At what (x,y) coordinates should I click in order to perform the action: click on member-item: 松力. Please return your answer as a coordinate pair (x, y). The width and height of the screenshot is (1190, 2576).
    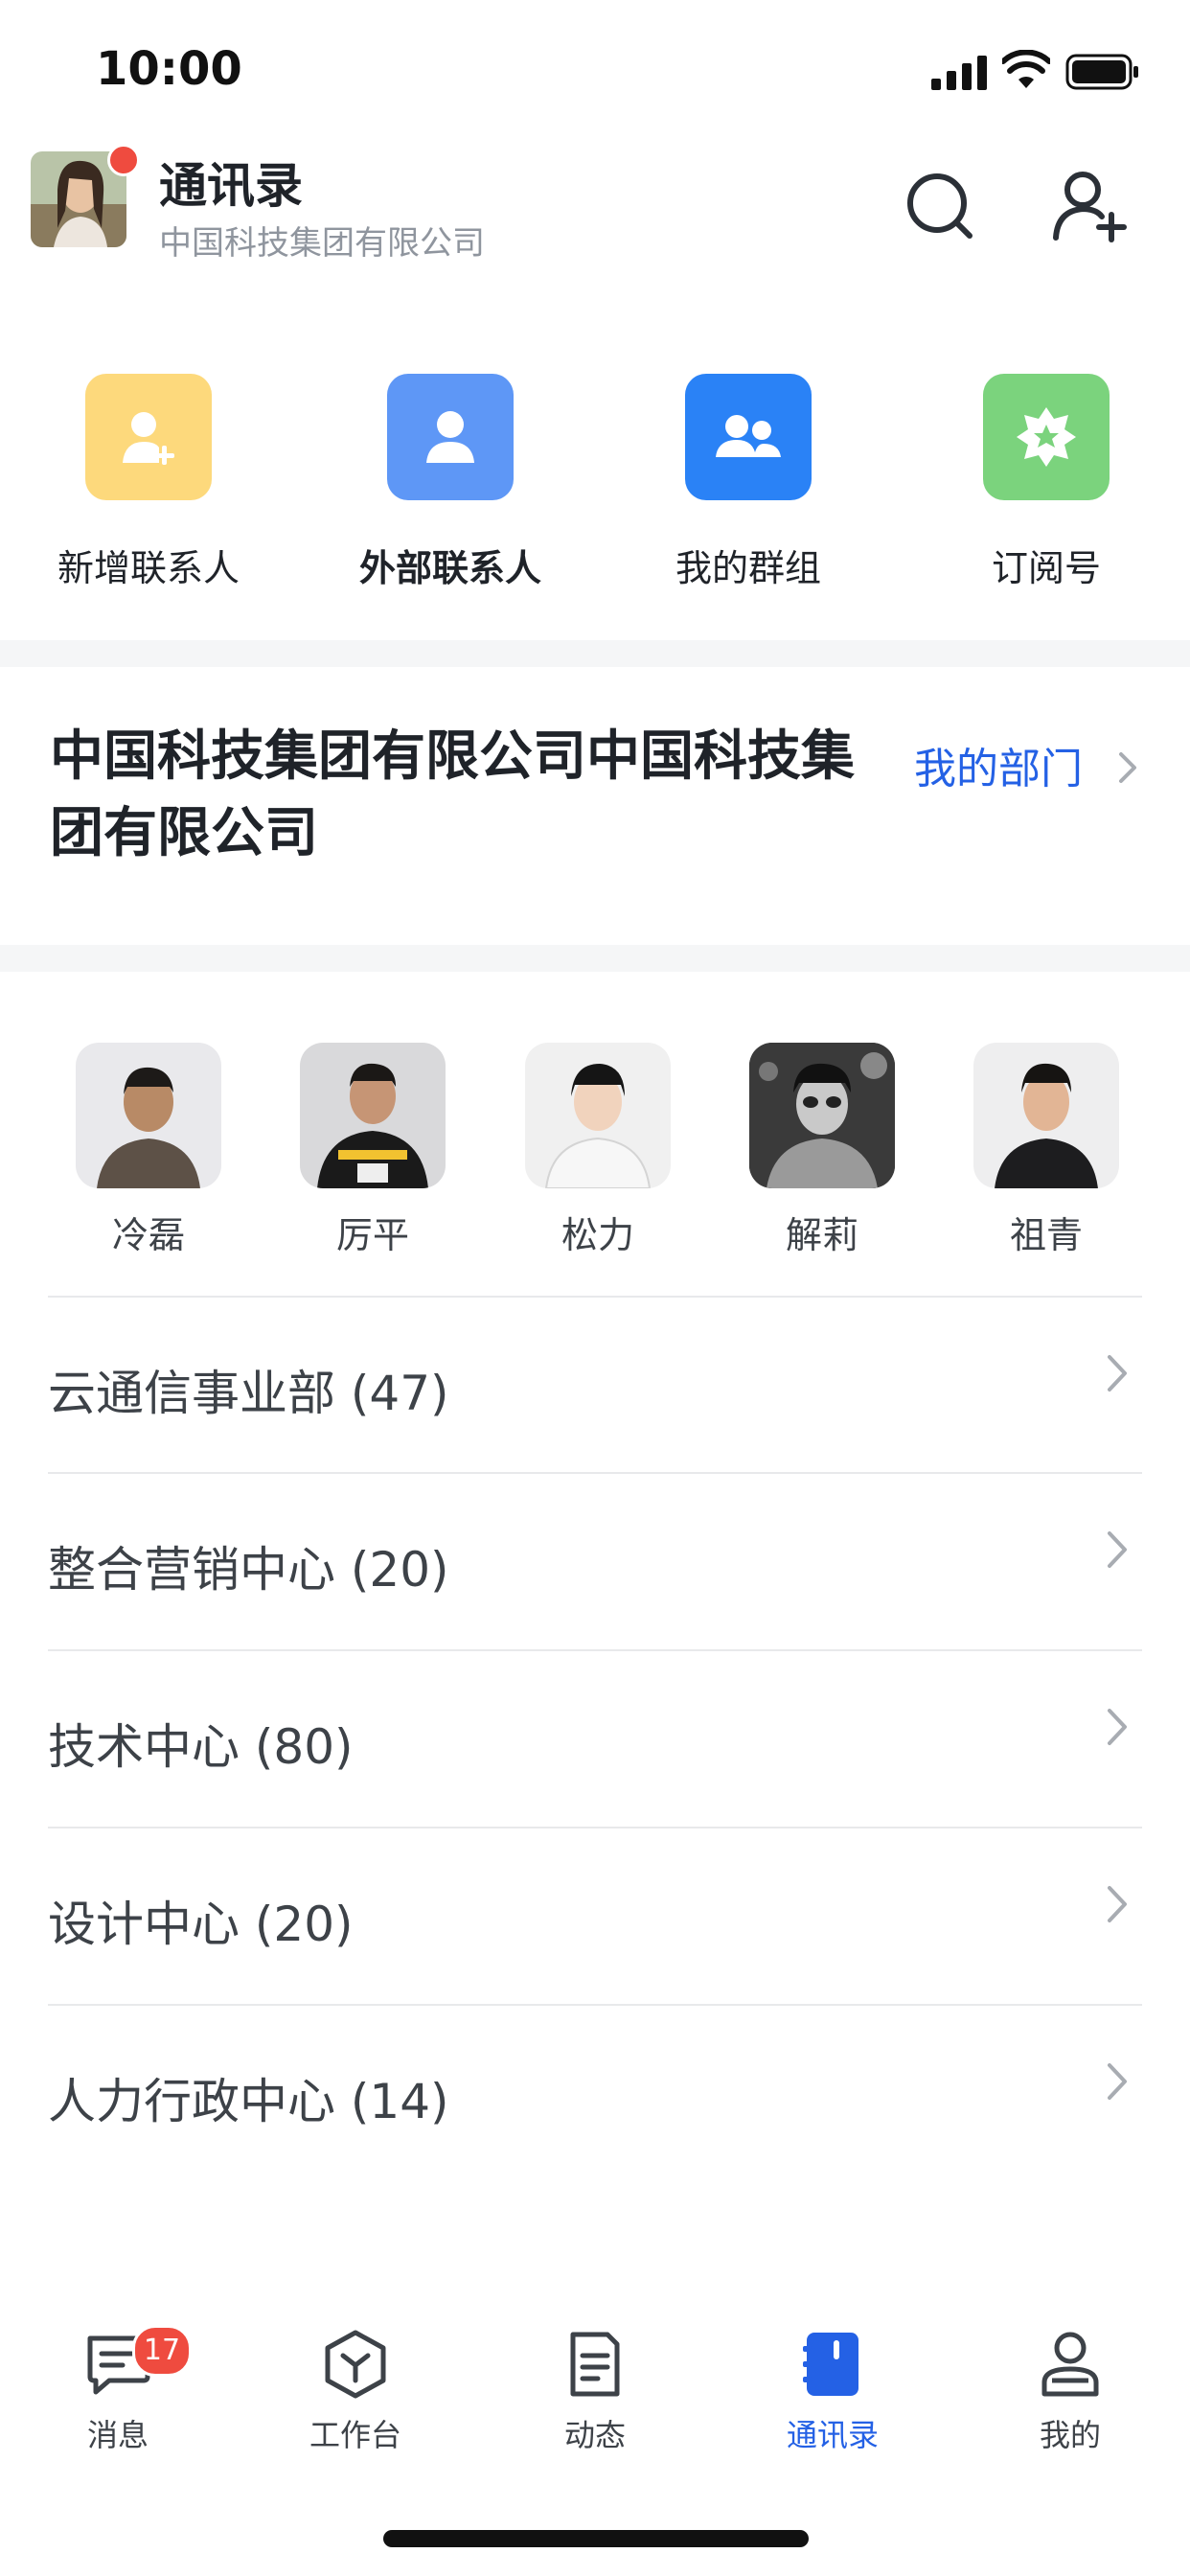
    Looking at the image, I should click on (598, 1150).